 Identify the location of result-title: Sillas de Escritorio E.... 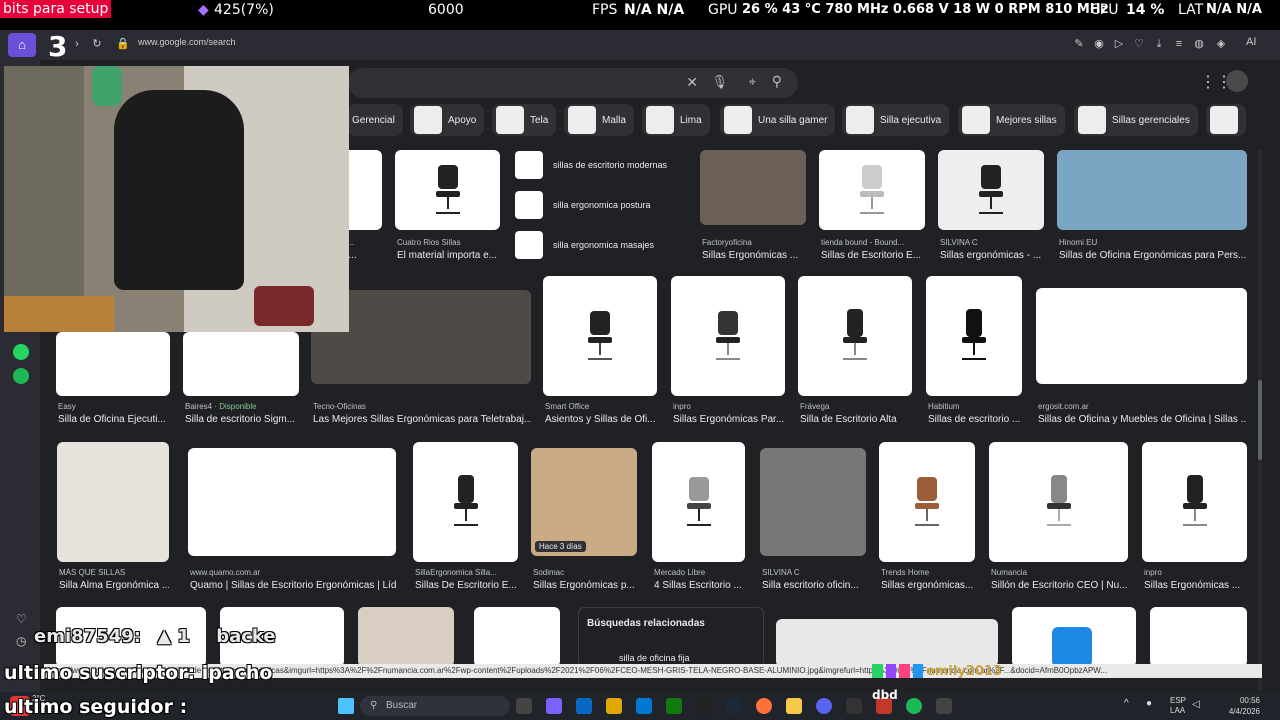
(873, 255).